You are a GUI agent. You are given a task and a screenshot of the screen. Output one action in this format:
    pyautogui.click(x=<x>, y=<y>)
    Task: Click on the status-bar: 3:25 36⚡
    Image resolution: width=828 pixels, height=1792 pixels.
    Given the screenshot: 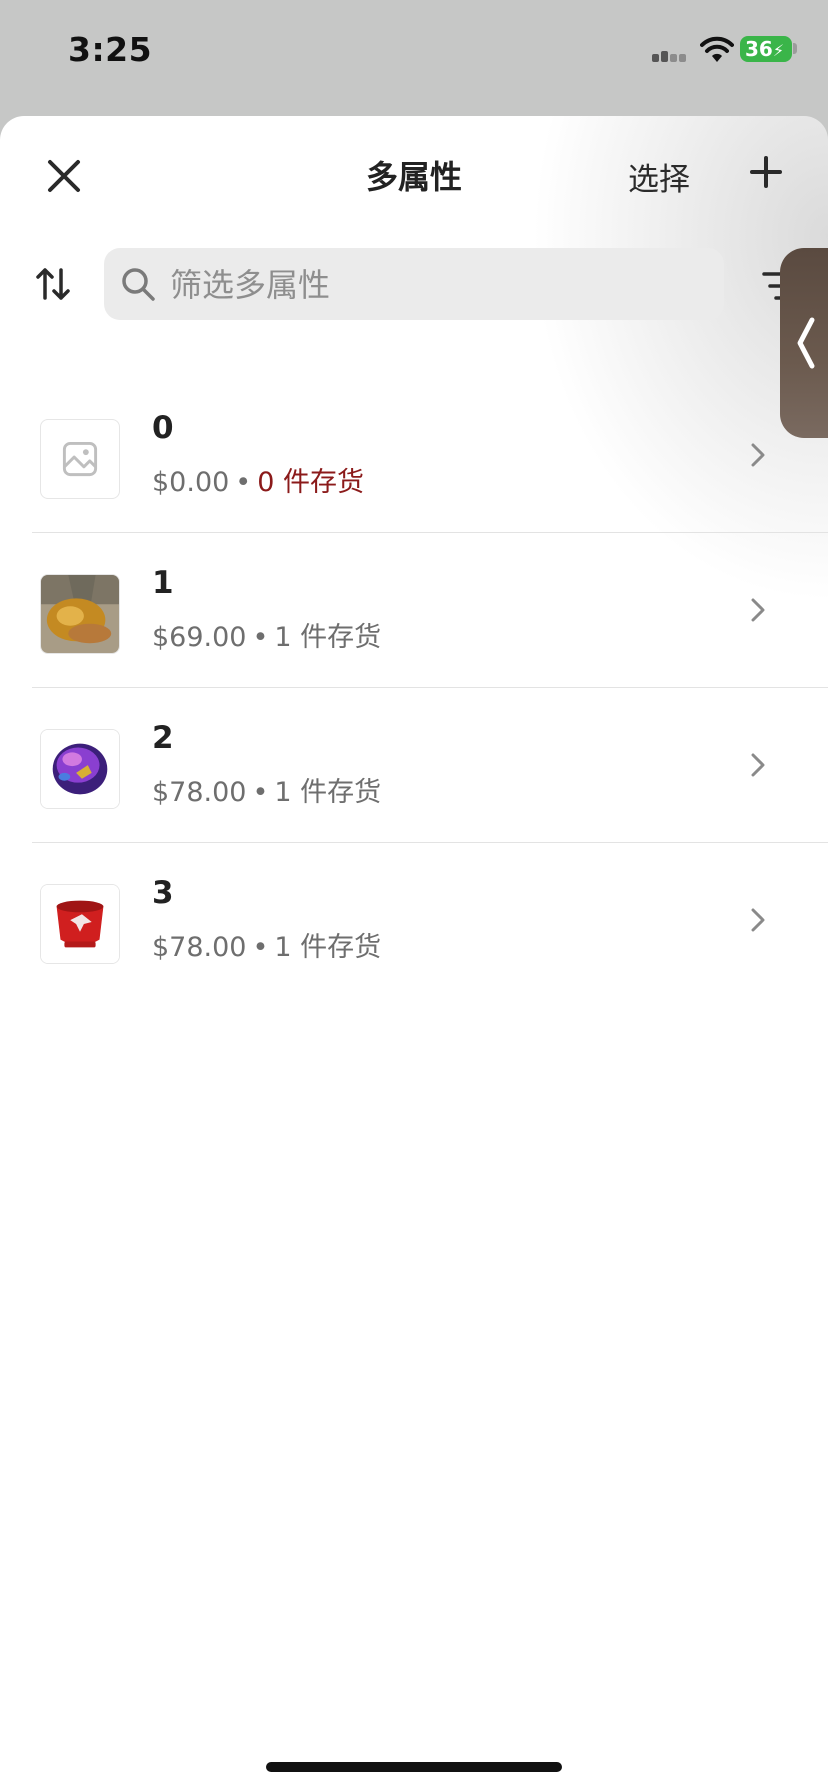 What is the action you would take?
    pyautogui.click(x=414, y=55)
    